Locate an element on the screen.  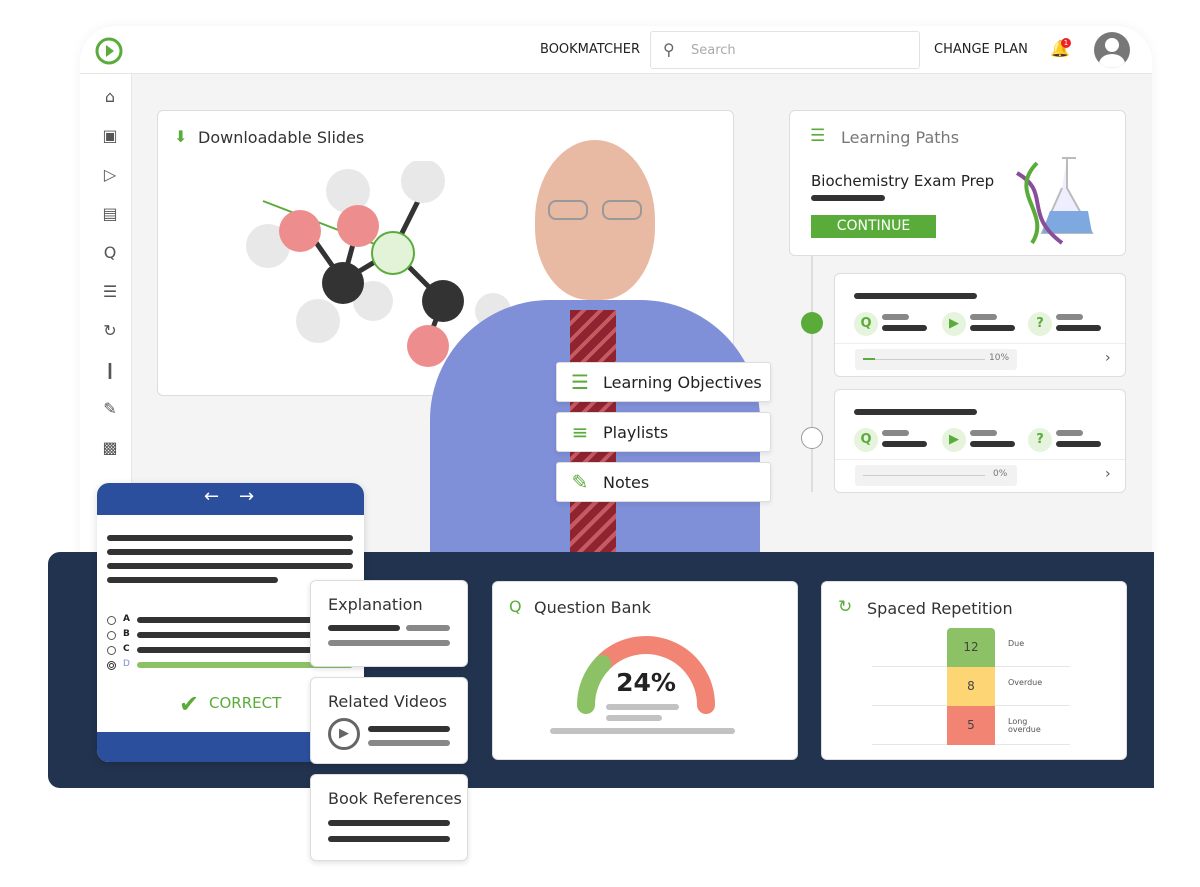
notes-button: ✎ Notes is located at coordinates (663, 482).